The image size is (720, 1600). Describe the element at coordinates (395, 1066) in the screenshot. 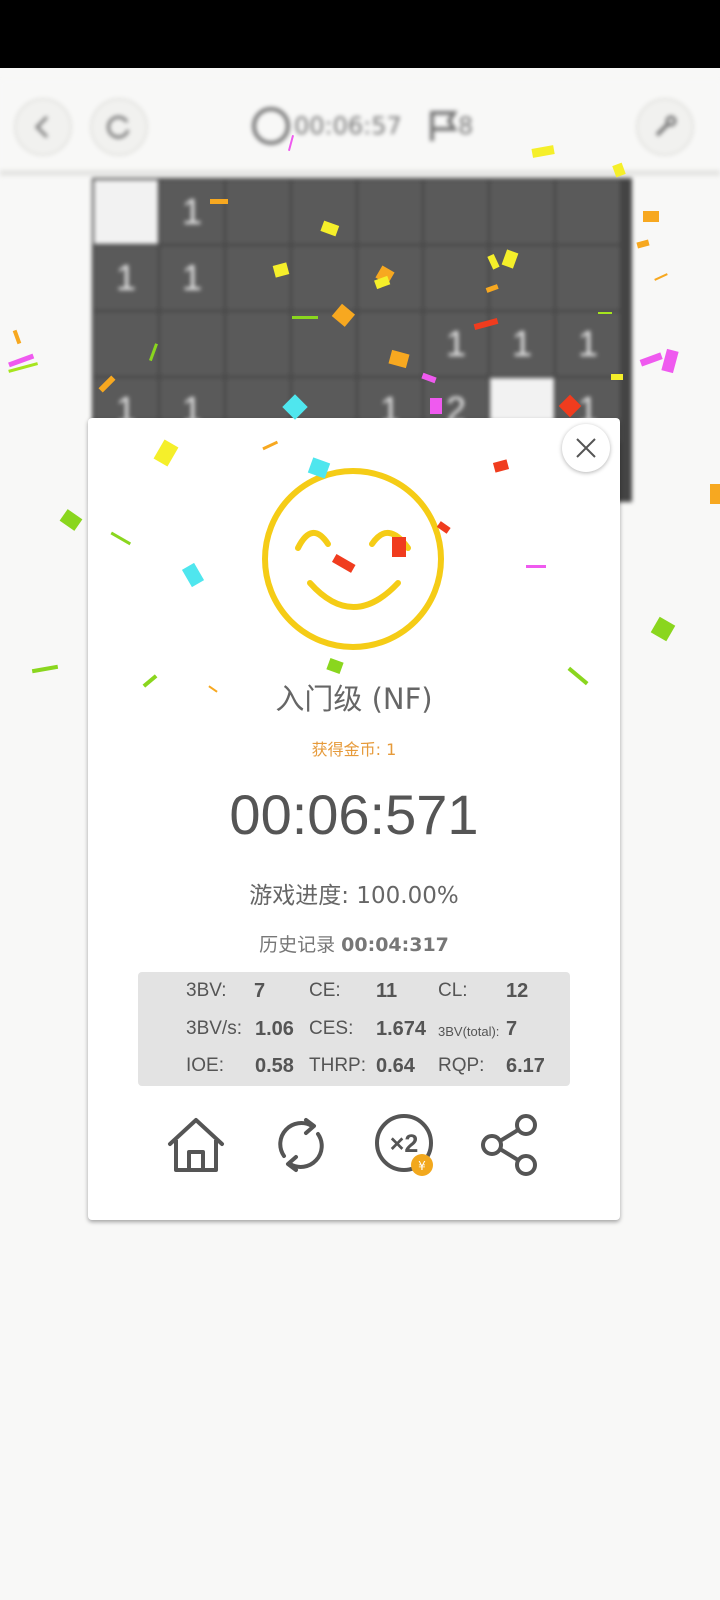

I see `stat-value-thrp: 0.64` at that location.